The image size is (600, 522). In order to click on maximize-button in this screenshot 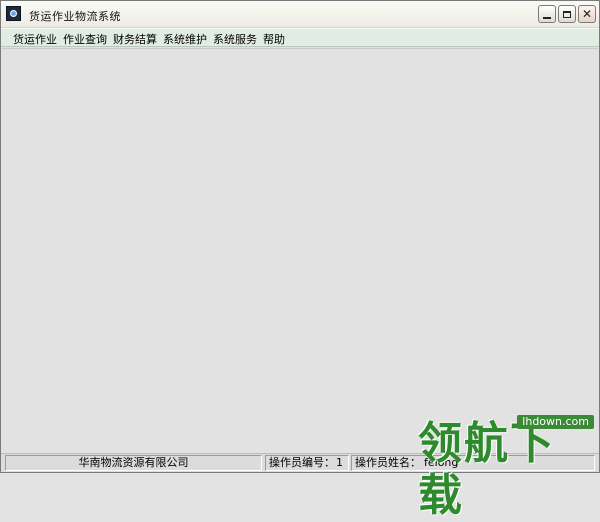, I will do `click(567, 14)`.